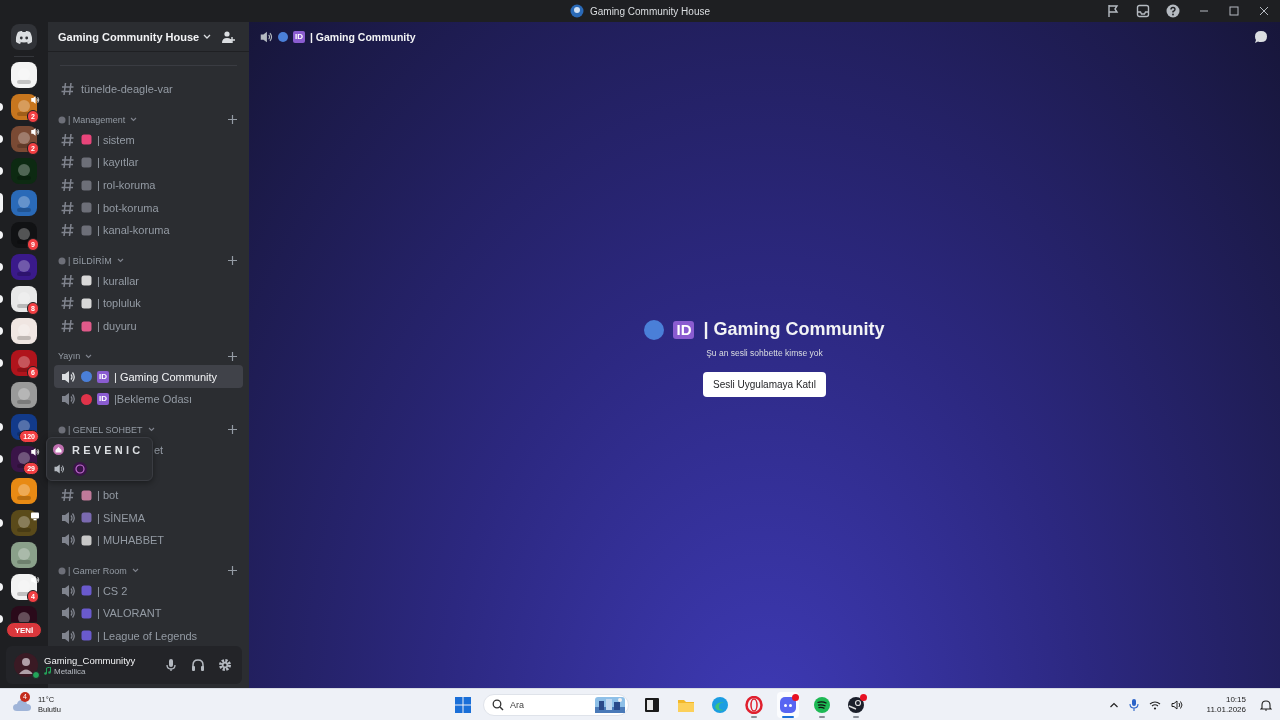  I want to click on channel-item: | sistem, so click(148, 140).